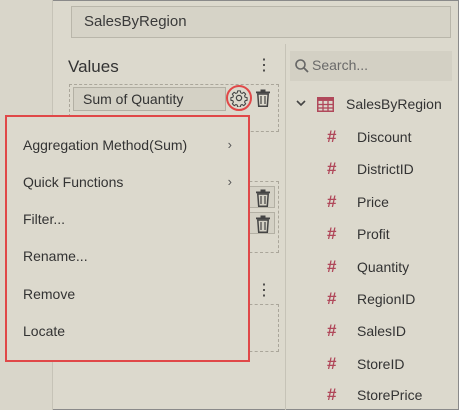 This screenshot has height=410, width=459. What do you see at coordinates (285, 227) in the screenshot?
I see `panel-divider` at bounding box center [285, 227].